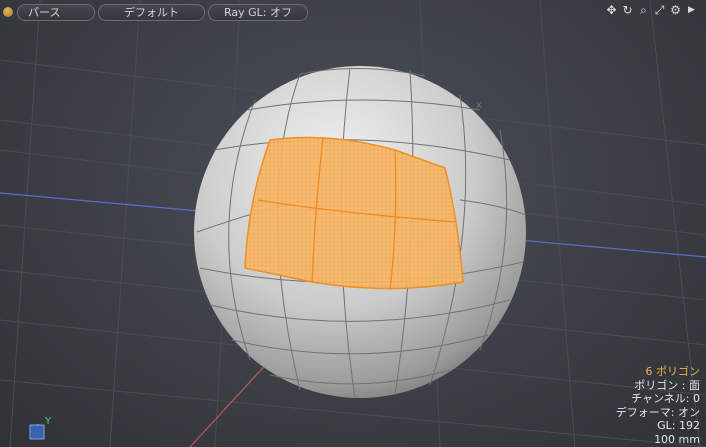  What do you see at coordinates (675, 10) in the screenshot?
I see `settings-icon: ⚙` at bounding box center [675, 10].